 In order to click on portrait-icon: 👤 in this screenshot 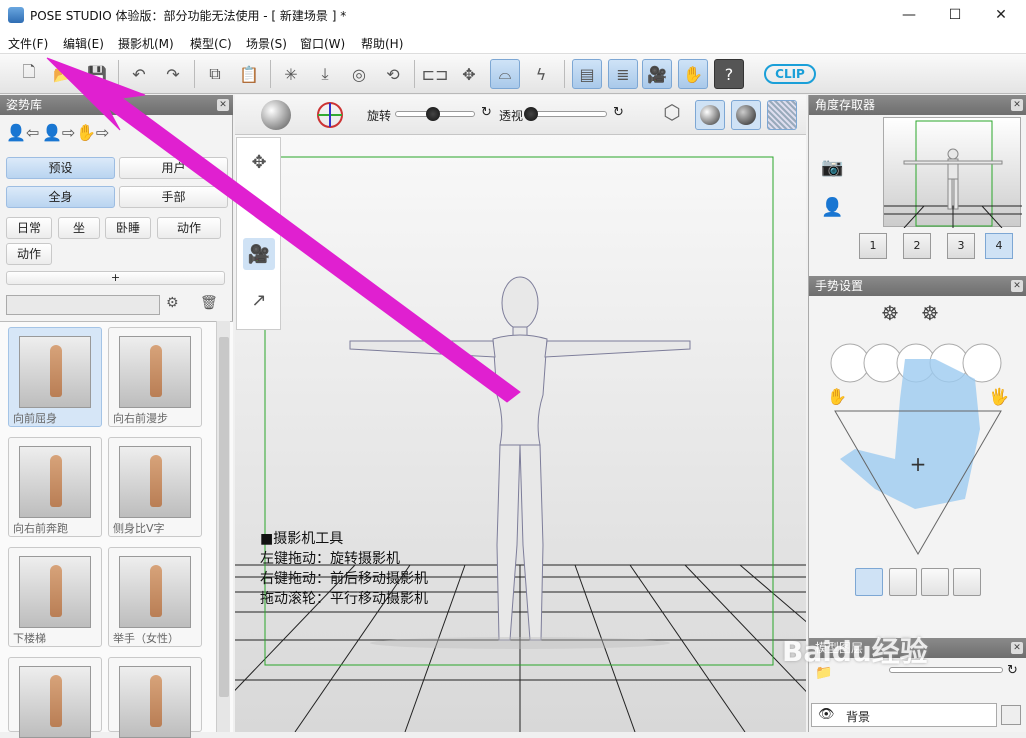, I will do `click(832, 207)`.